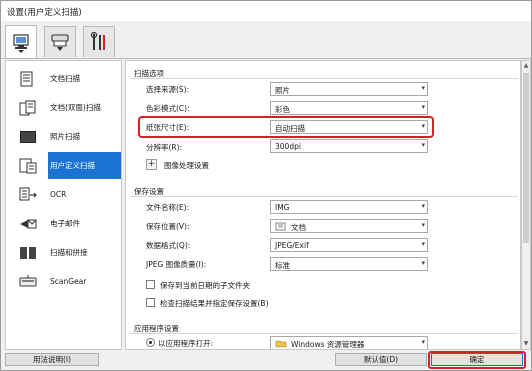 The width and height of the screenshot is (532, 371). What do you see at coordinates (266, 40) in the screenshot?
I see `tab-strip` at bounding box center [266, 40].